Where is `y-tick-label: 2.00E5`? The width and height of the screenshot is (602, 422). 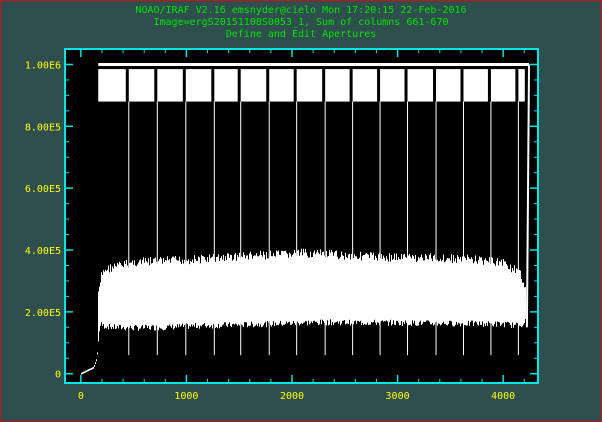 y-tick-label: 2.00E5 is located at coordinates (43, 313).